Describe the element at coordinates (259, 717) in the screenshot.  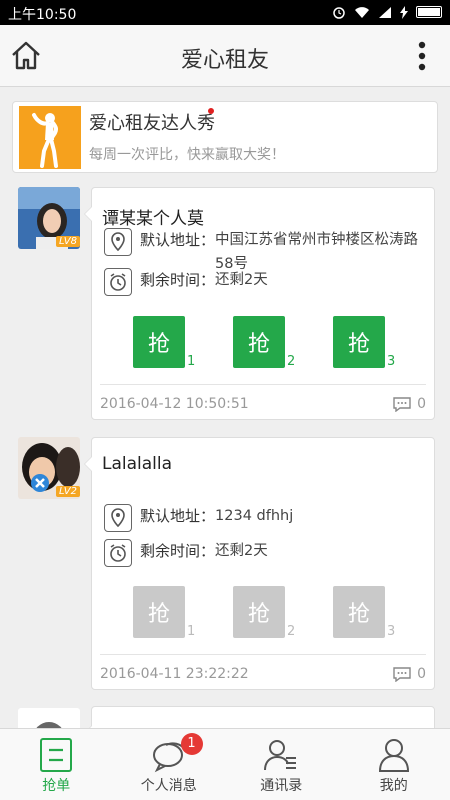
I see `post-card` at that location.